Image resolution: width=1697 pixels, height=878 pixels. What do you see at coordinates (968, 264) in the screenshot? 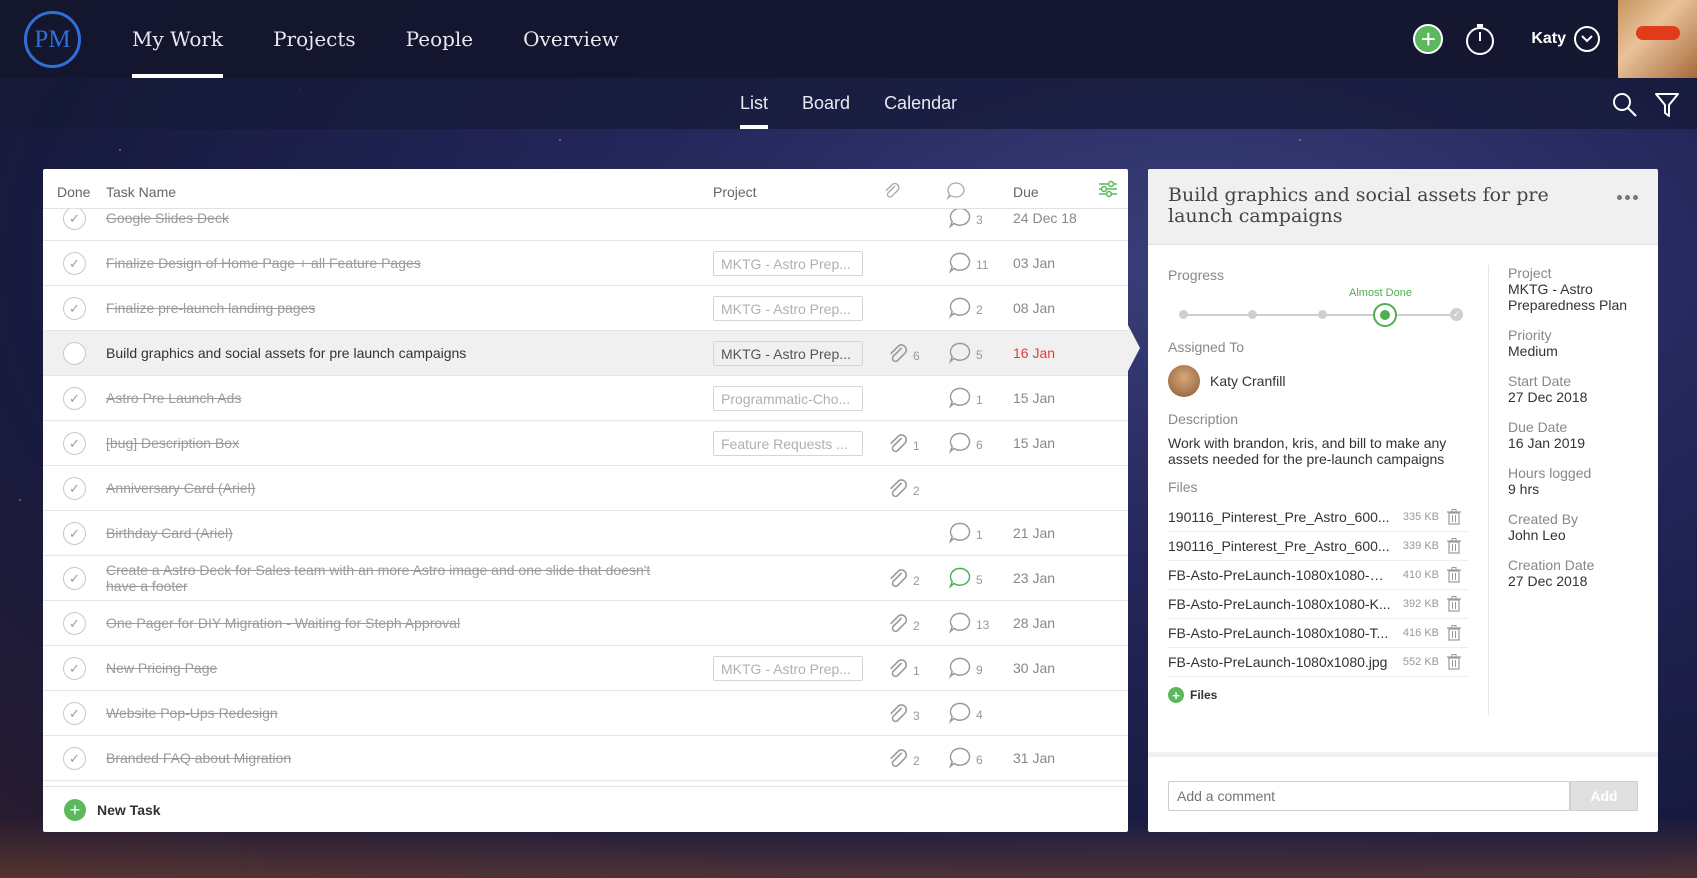
I see `comments-count: 11` at bounding box center [968, 264].